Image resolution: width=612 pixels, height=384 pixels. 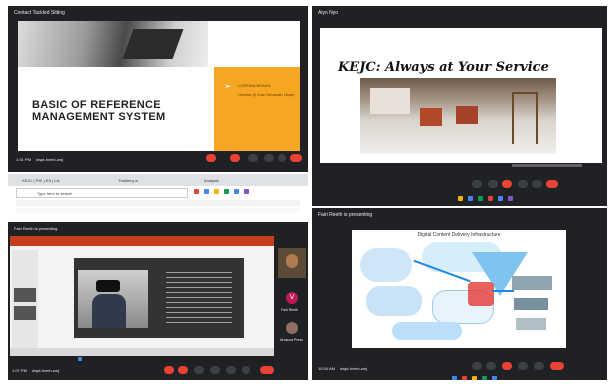 I want to click on search-input: Type here to search, so click(x=54, y=193).